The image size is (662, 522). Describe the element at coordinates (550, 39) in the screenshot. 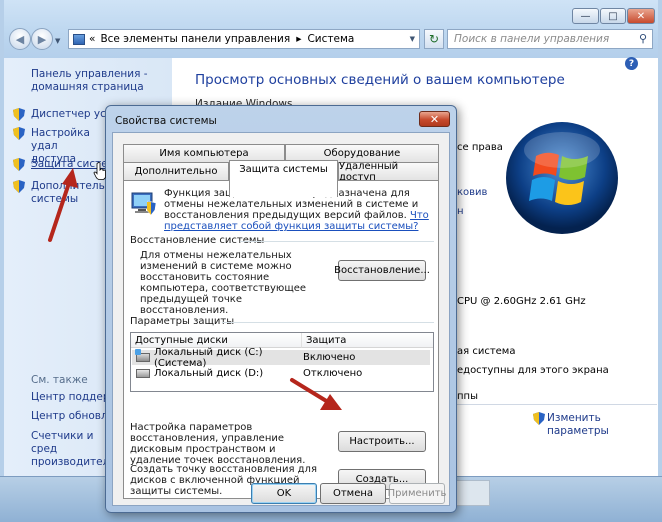

I see `search-input: Поиск в панели управления ⚲` at that location.